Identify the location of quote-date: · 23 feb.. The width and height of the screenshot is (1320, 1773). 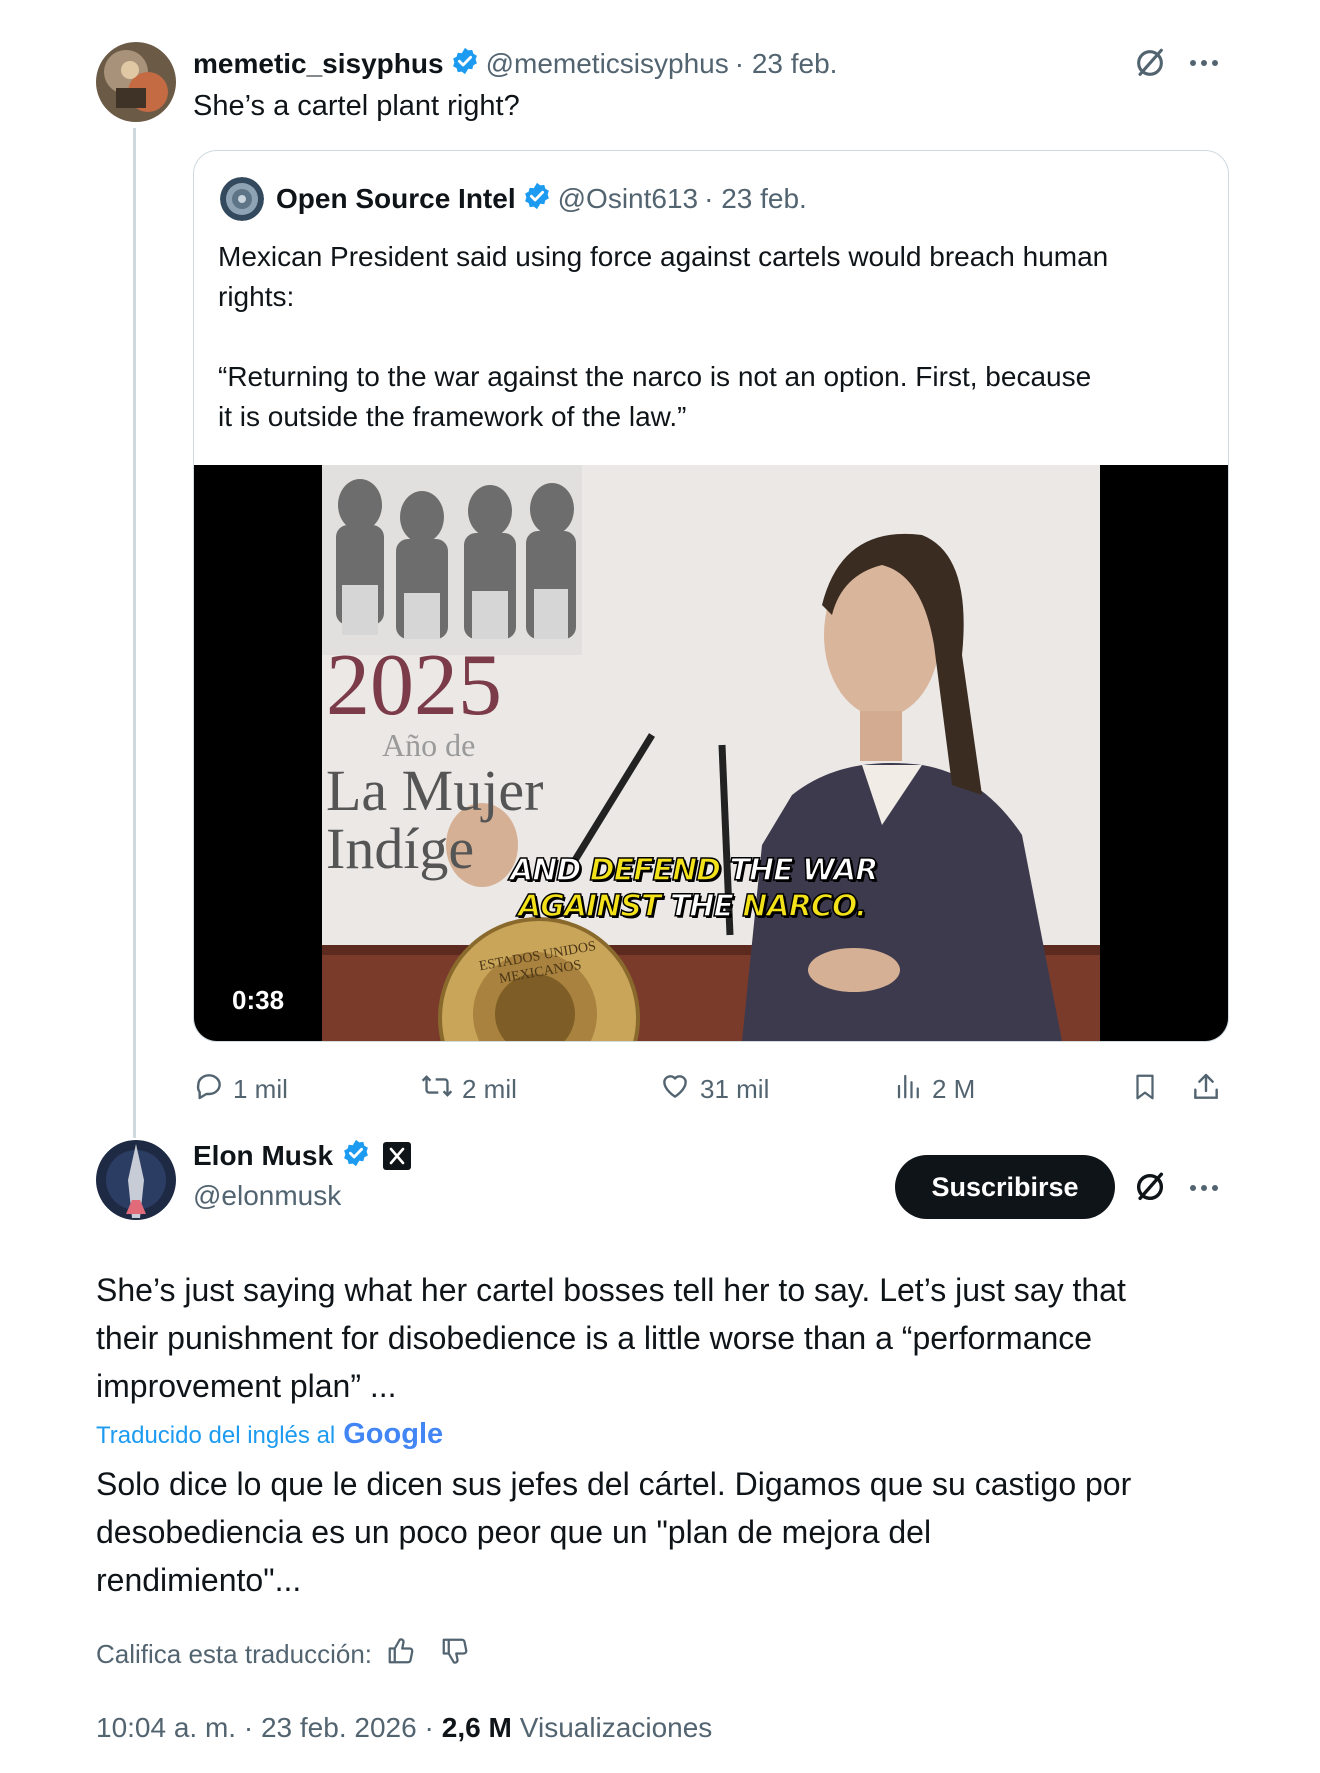
(755, 199).